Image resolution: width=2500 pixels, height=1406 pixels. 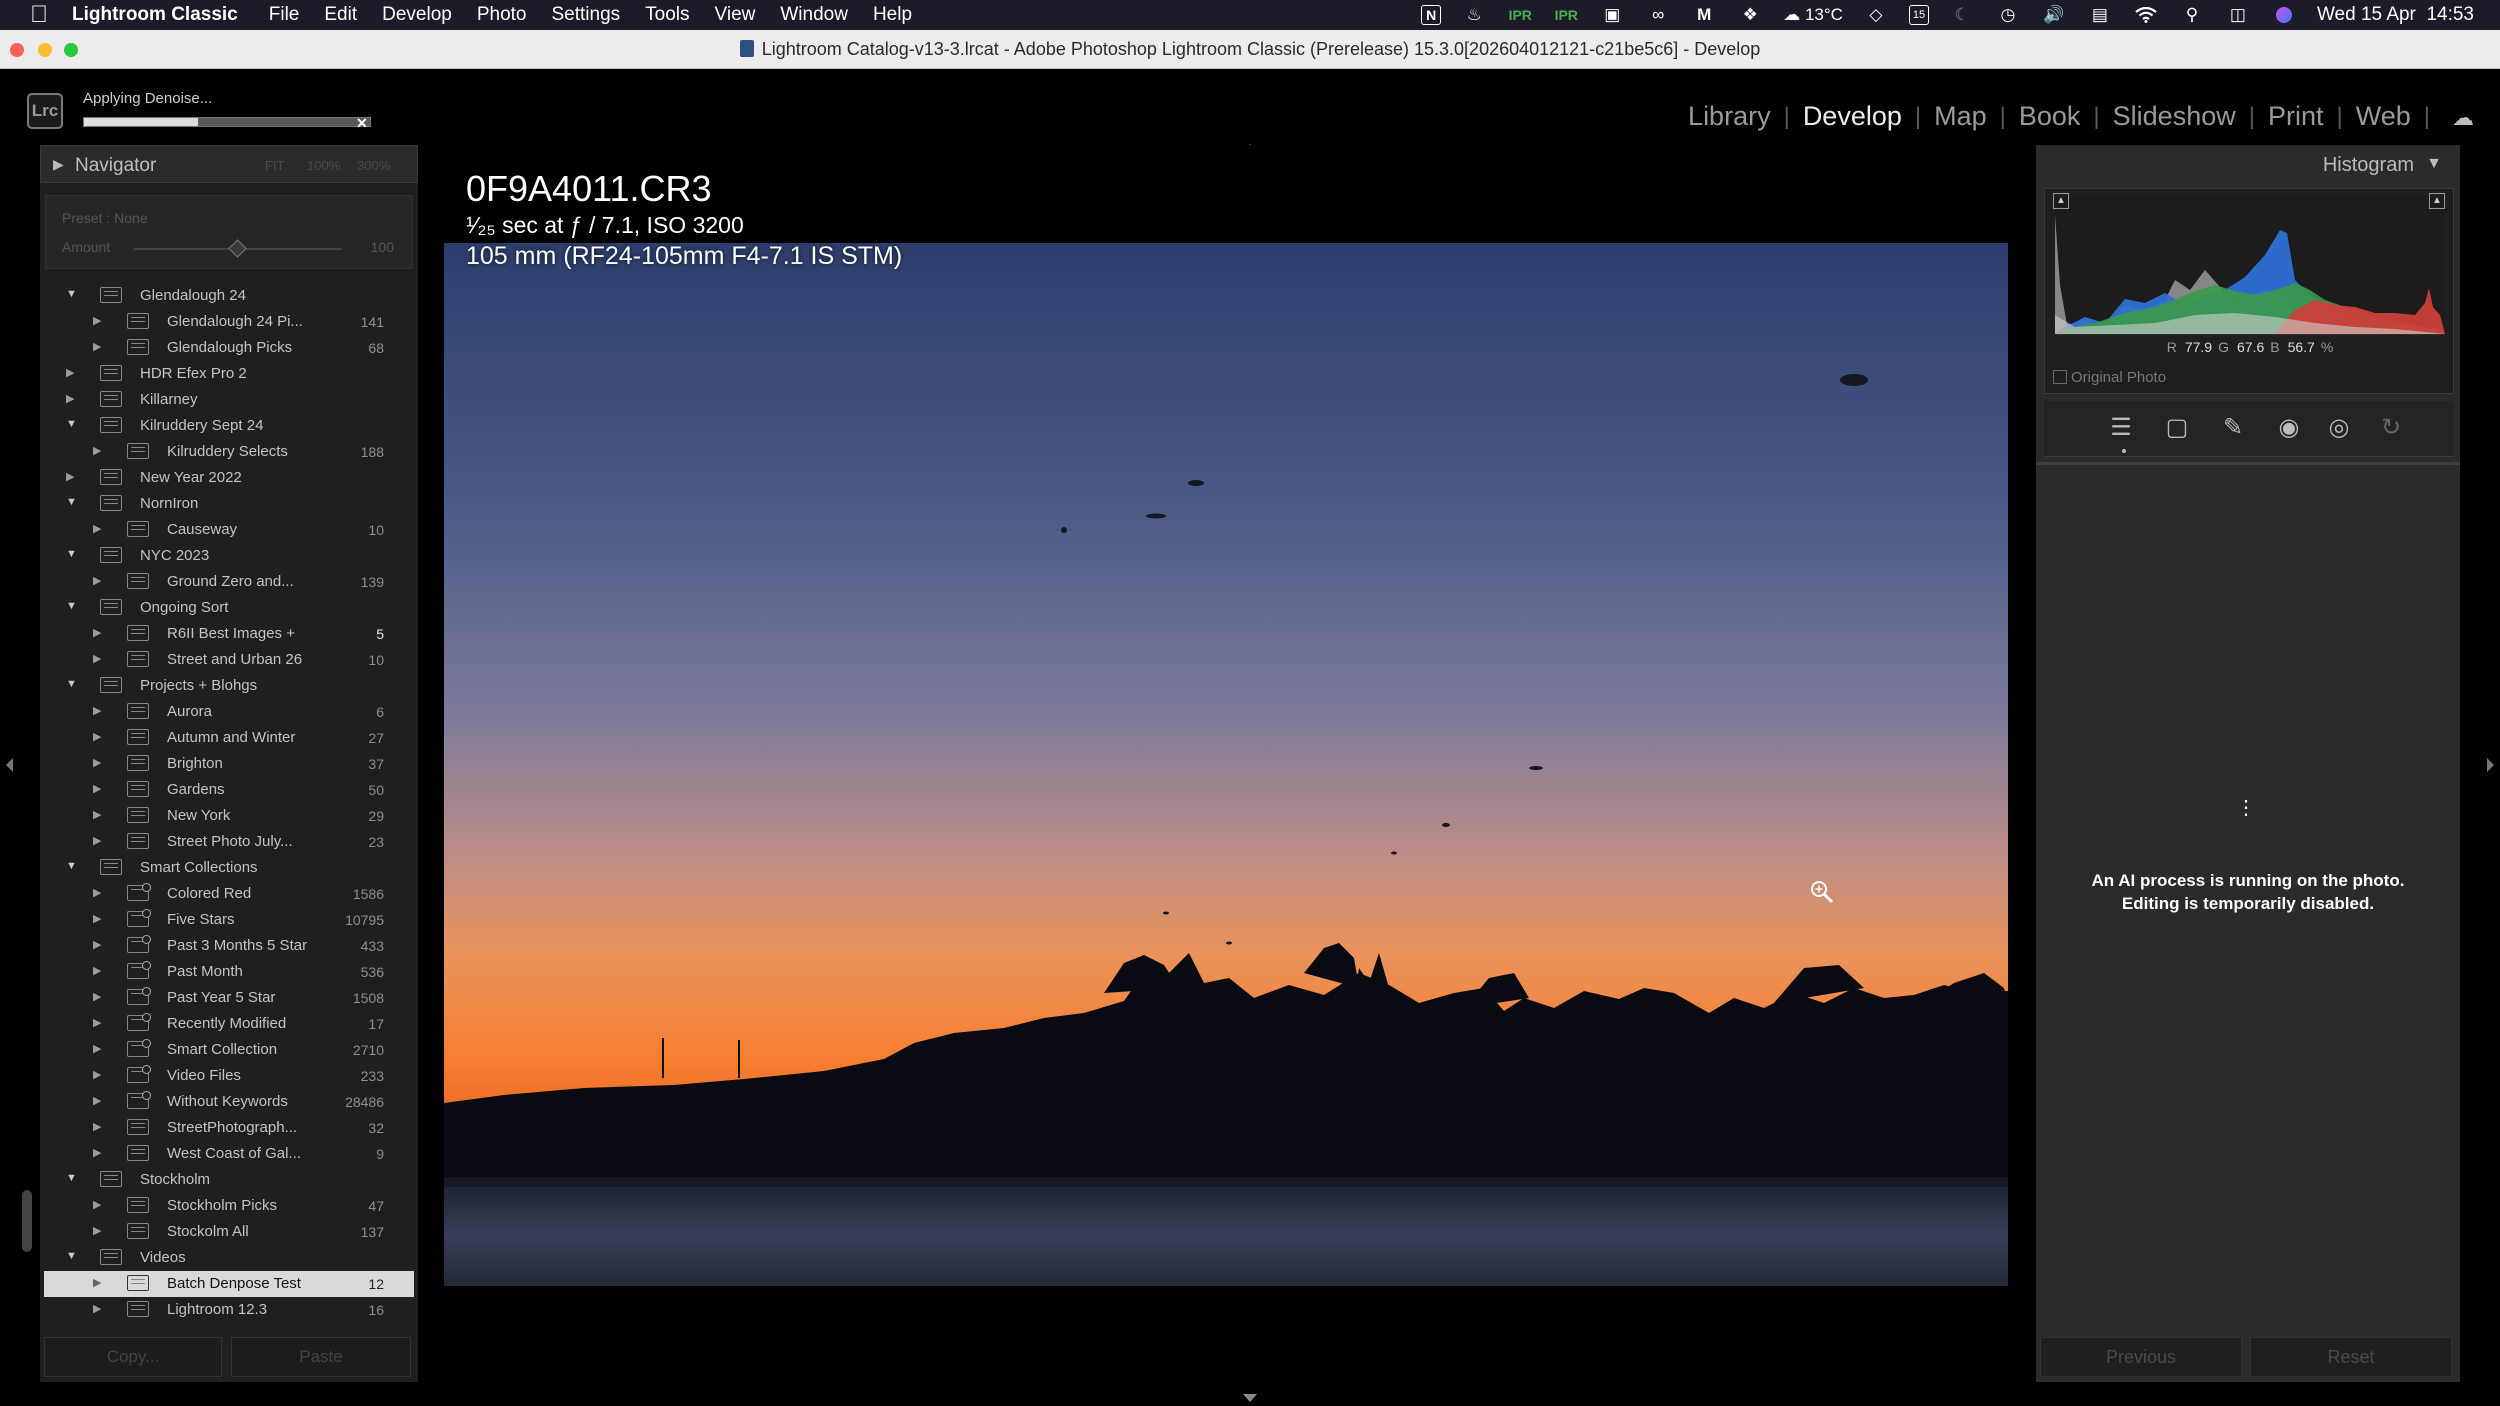 What do you see at coordinates (502, 15) in the screenshot?
I see `menu-photo: Photo` at bounding box center [502, 15].